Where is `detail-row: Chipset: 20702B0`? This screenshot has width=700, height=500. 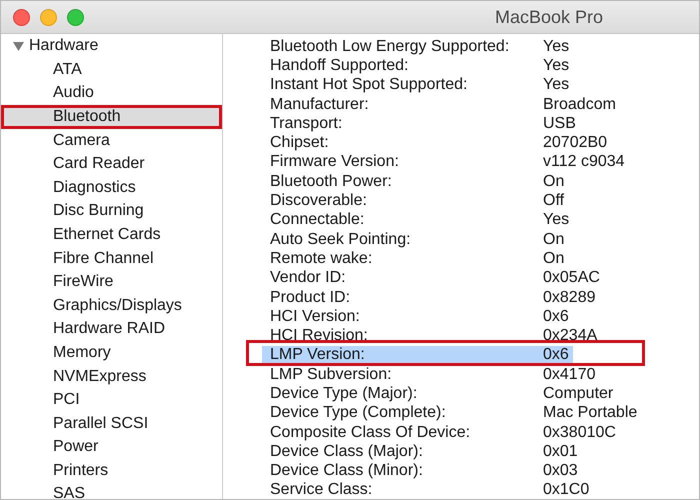
detail-row: Chipset: 20702B0 is located at coordinates (435, 143).